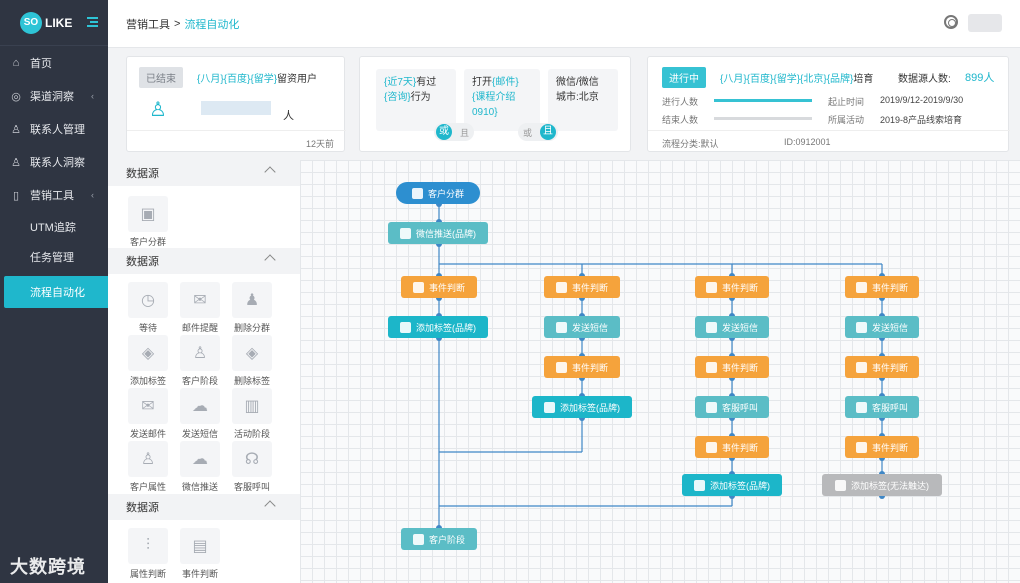 The image size is (1020, 583). I want to click on tool-label: 客户分群, so click(147, 242).